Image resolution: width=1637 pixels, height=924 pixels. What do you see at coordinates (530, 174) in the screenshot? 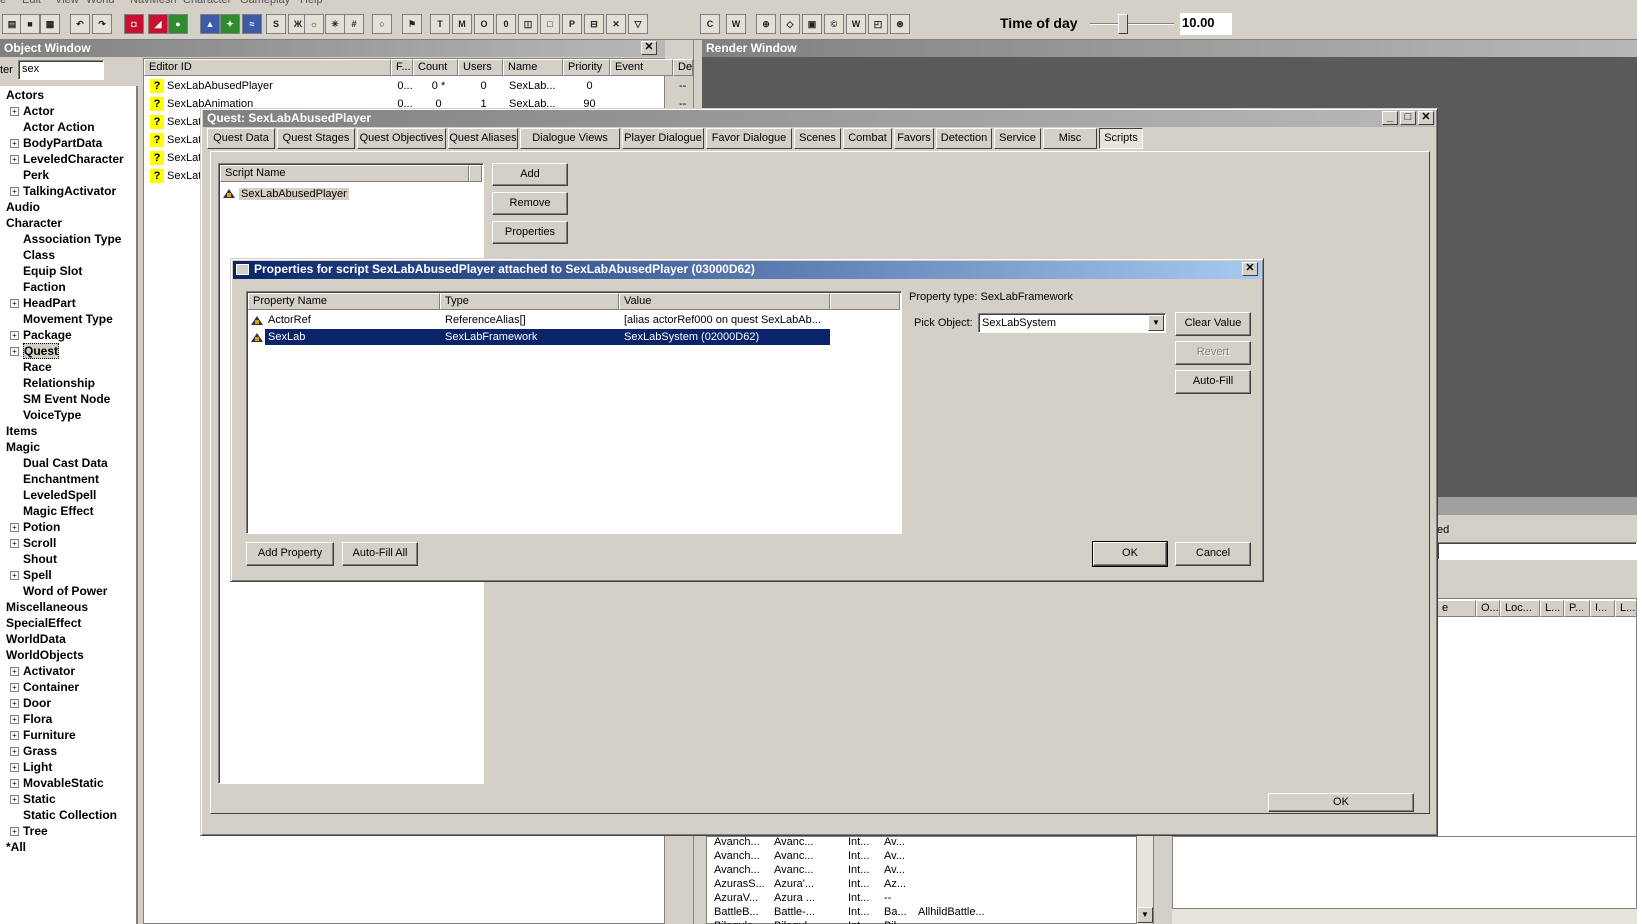
I see `add-script-button: Add` at bounding box center [530, 174].